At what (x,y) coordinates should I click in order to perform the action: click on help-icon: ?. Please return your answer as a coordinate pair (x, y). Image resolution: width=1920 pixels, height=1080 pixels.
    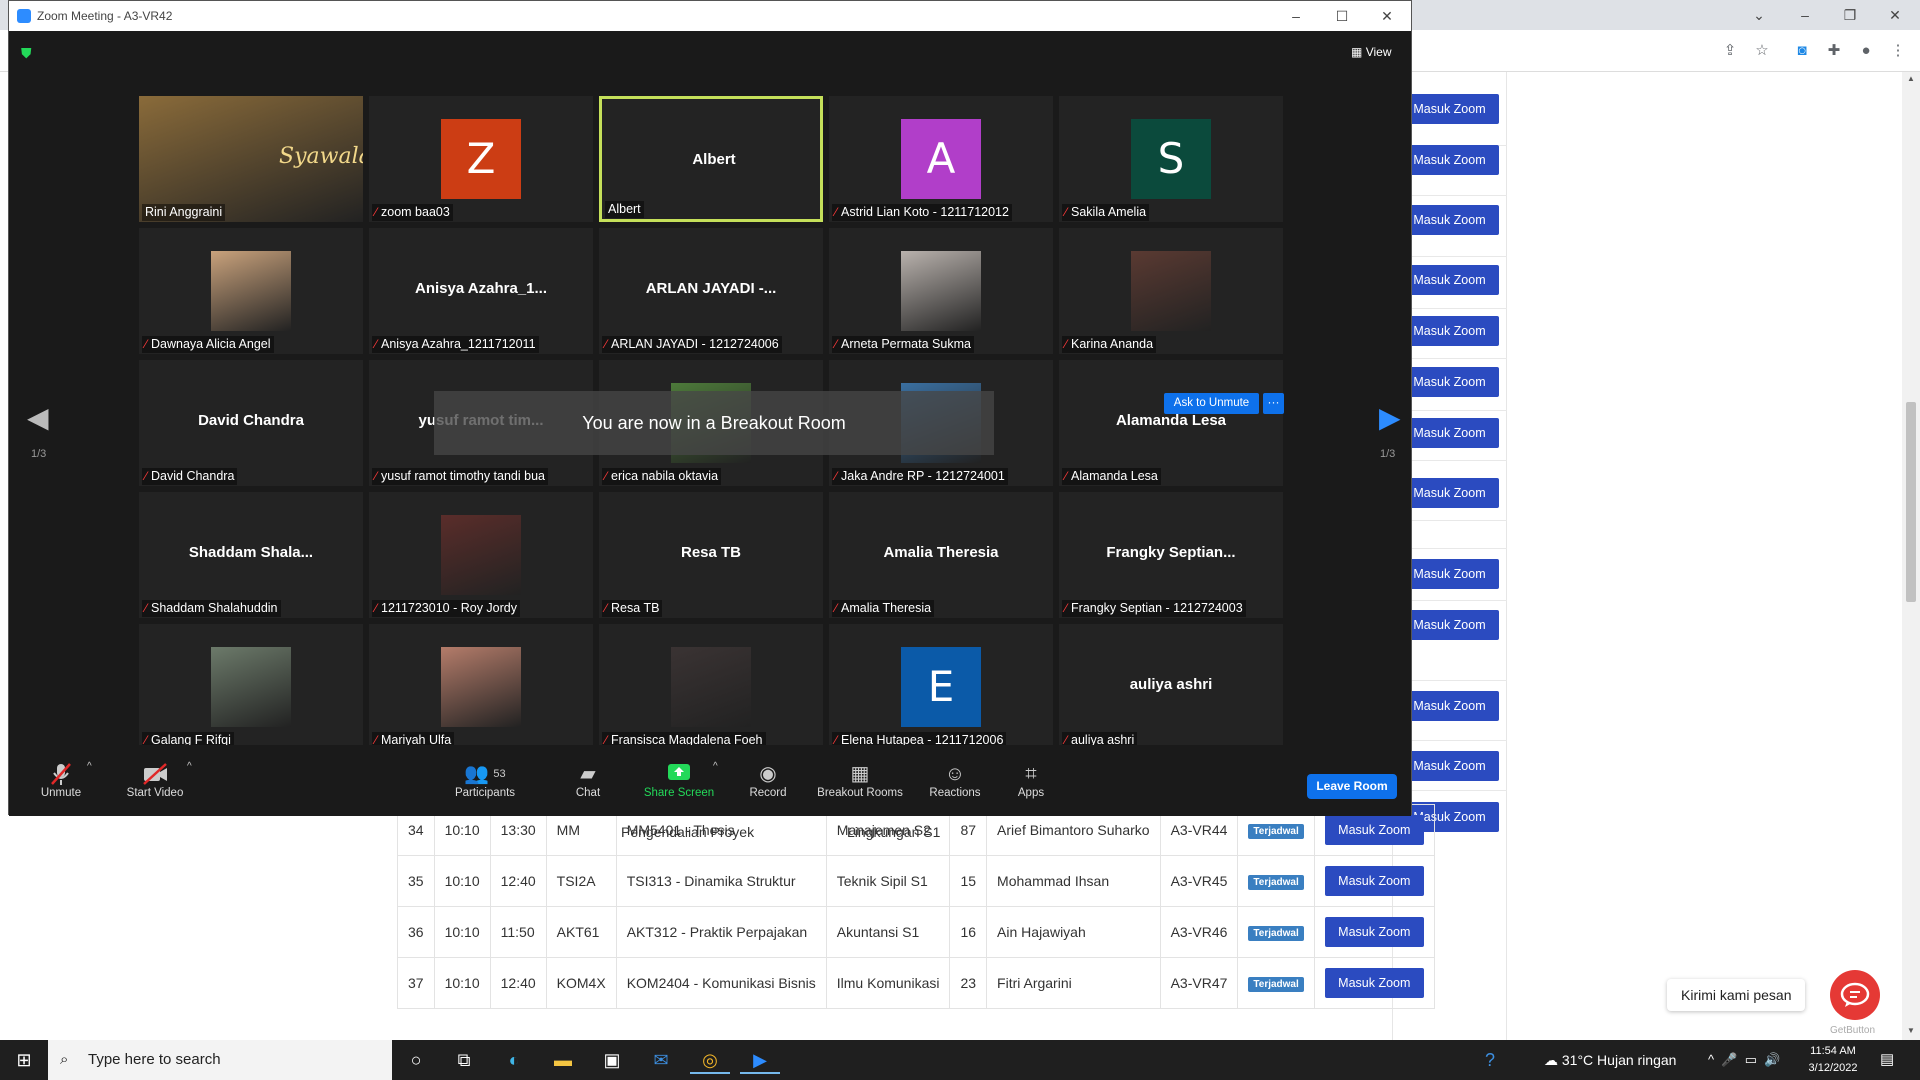
    Looking at the image, I should click on (1490, 1060).